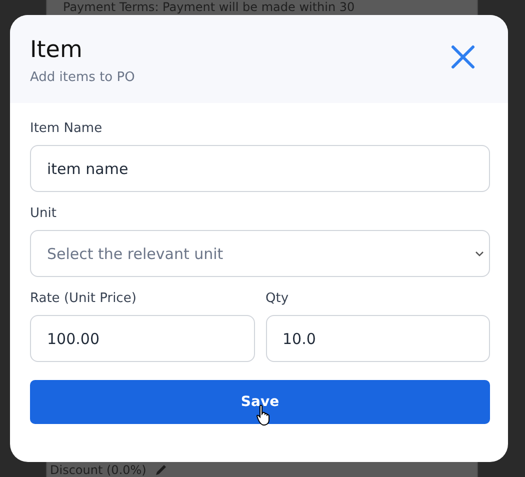  Describe the element at coordinates (142, 338) in the screenshot. I see `input-field: 100.00` at that location.